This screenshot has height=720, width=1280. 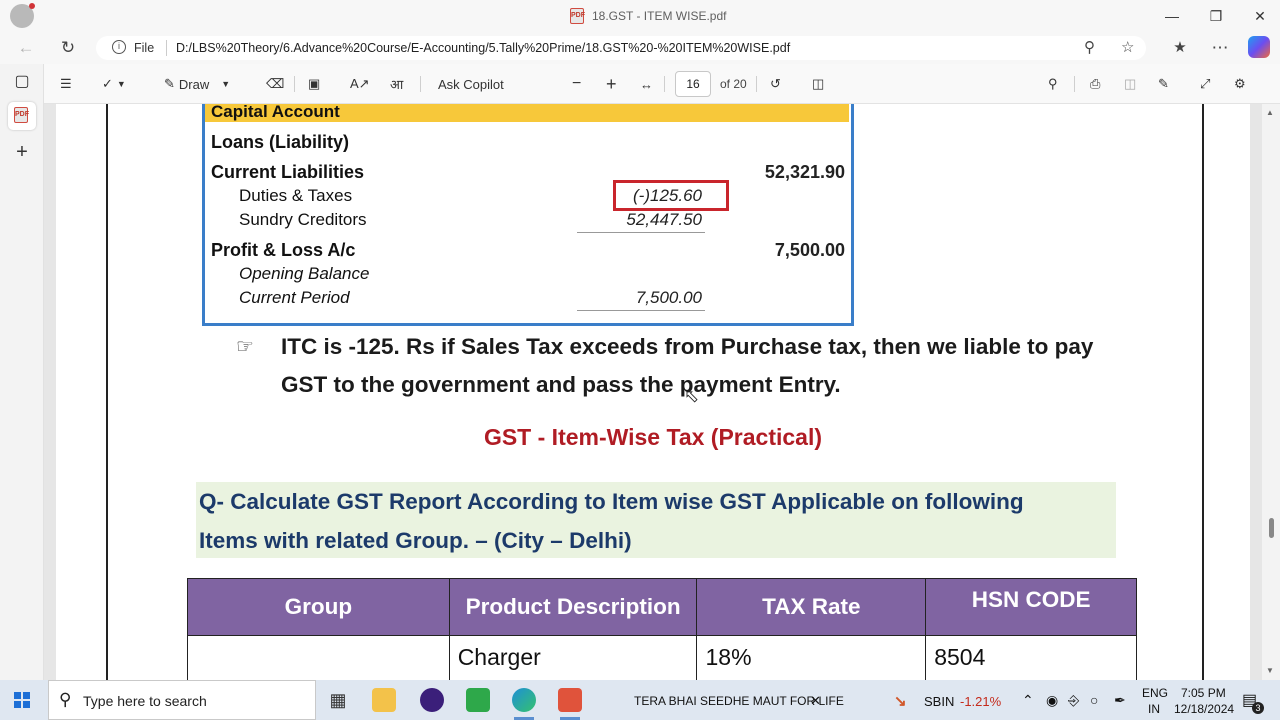 I want to click on translate-icon: आ, so click(x=396, y=84).